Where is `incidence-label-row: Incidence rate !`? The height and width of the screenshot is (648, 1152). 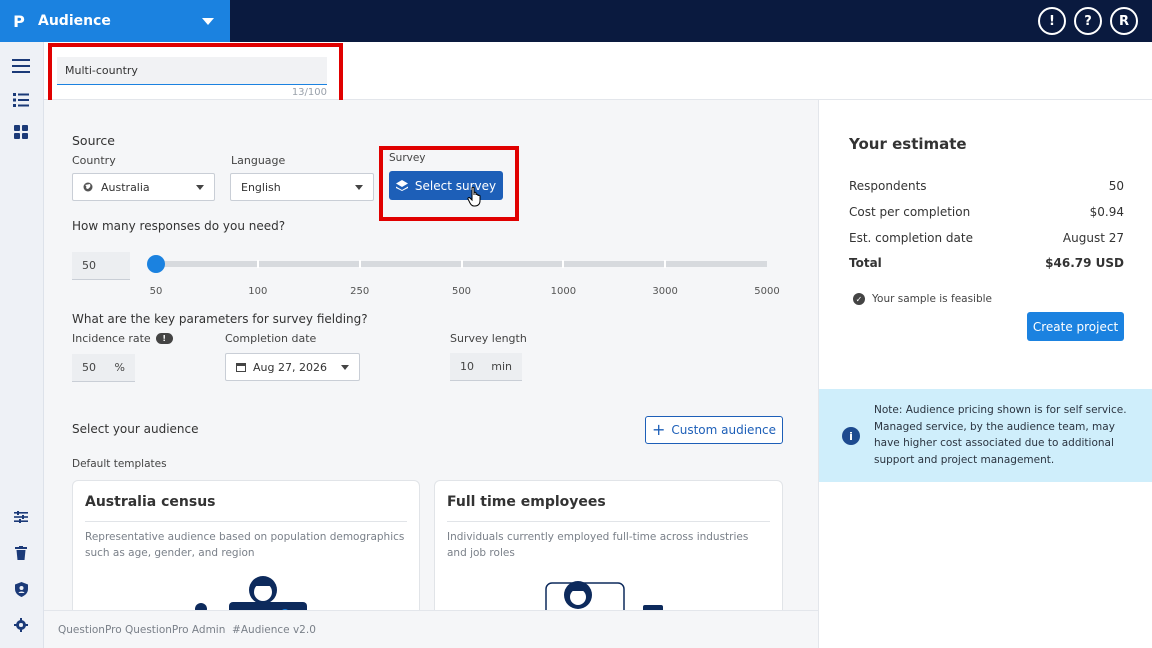 incidence-label-row: Incidence rate ! is located at coordinates (122, 338).